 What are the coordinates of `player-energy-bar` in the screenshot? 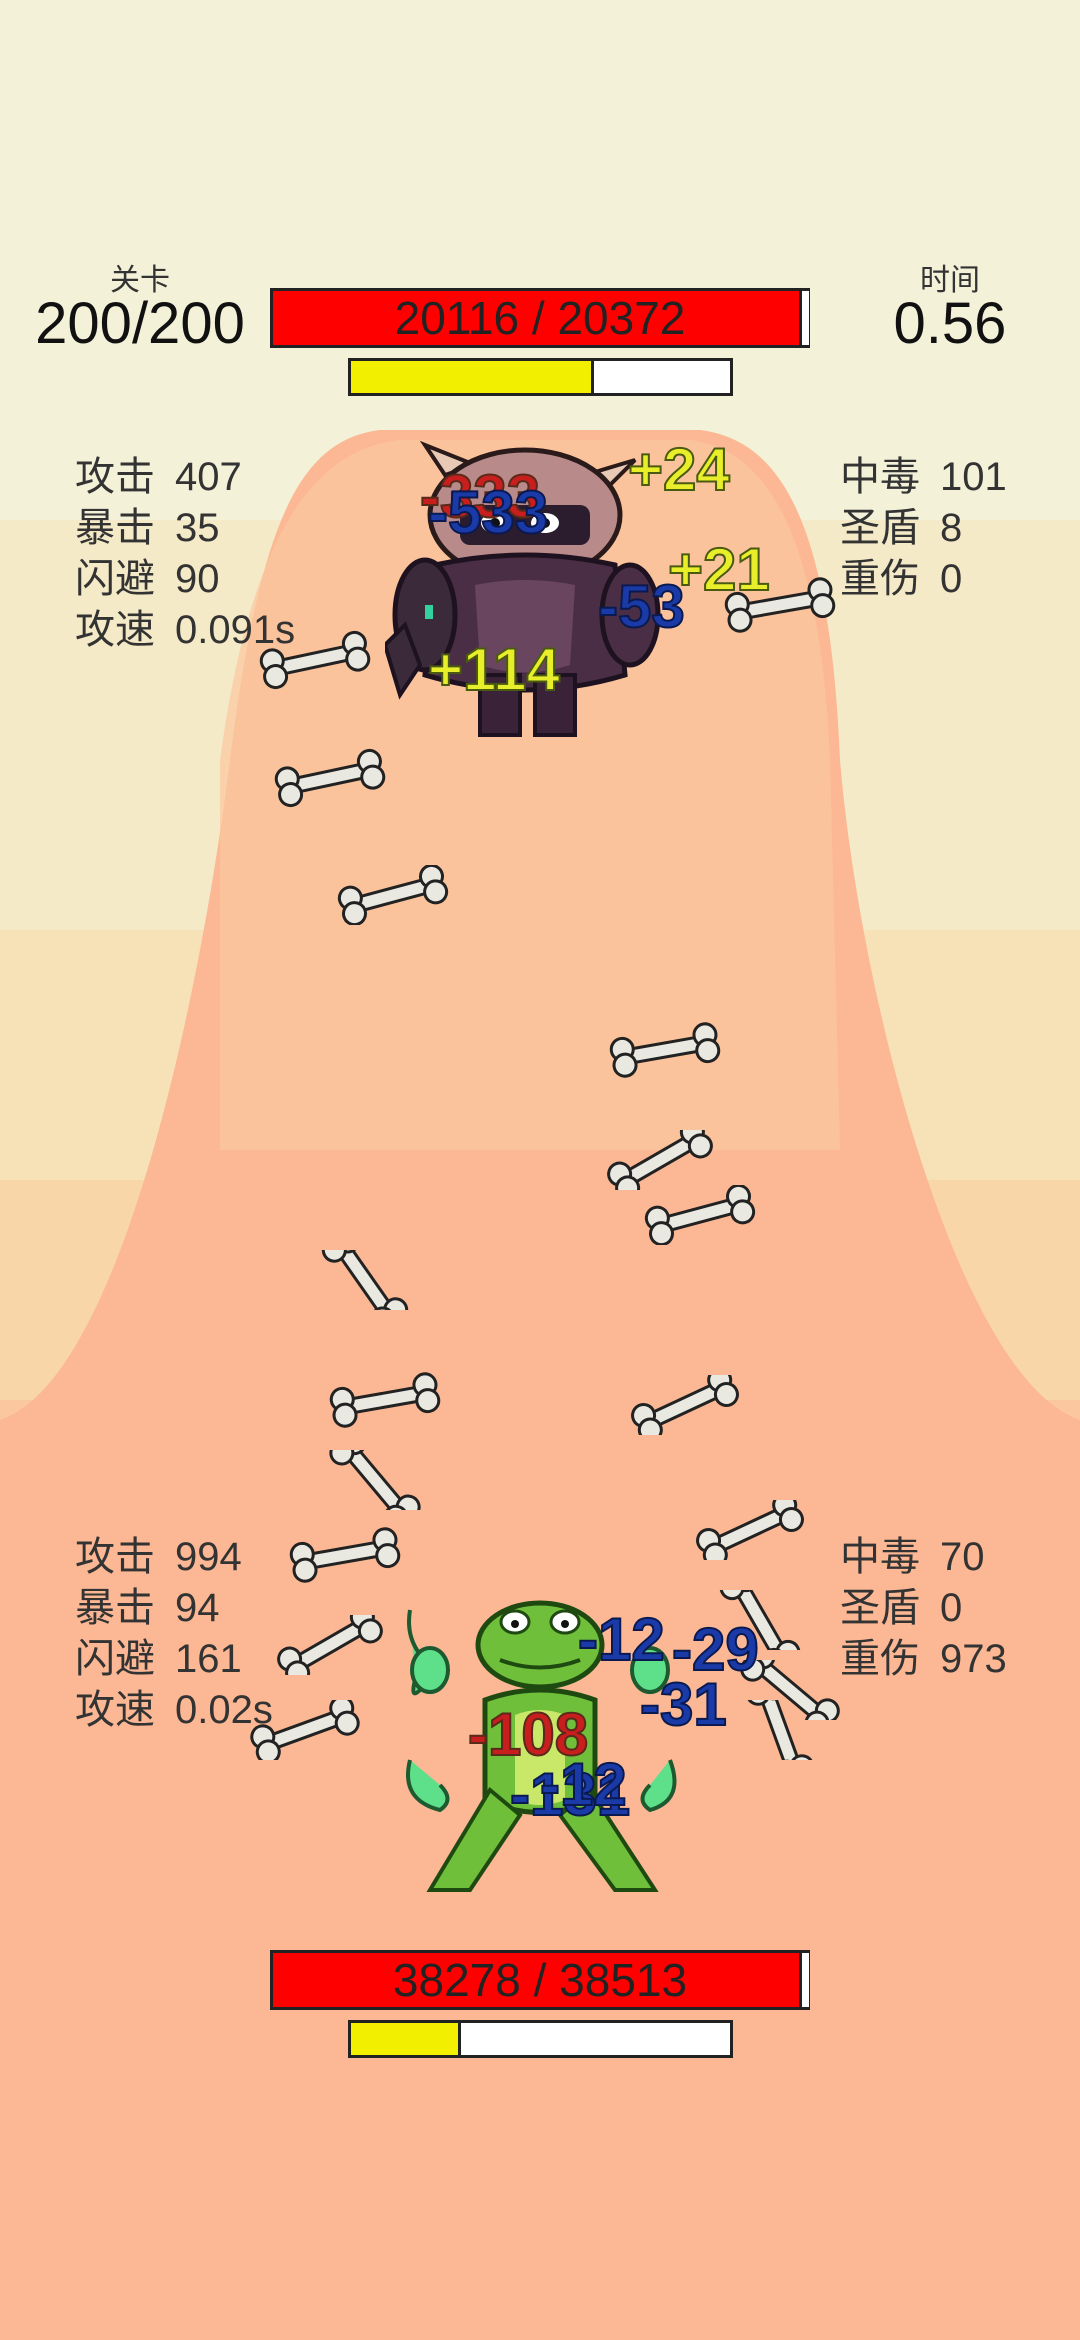 It's located at (540, 2039).